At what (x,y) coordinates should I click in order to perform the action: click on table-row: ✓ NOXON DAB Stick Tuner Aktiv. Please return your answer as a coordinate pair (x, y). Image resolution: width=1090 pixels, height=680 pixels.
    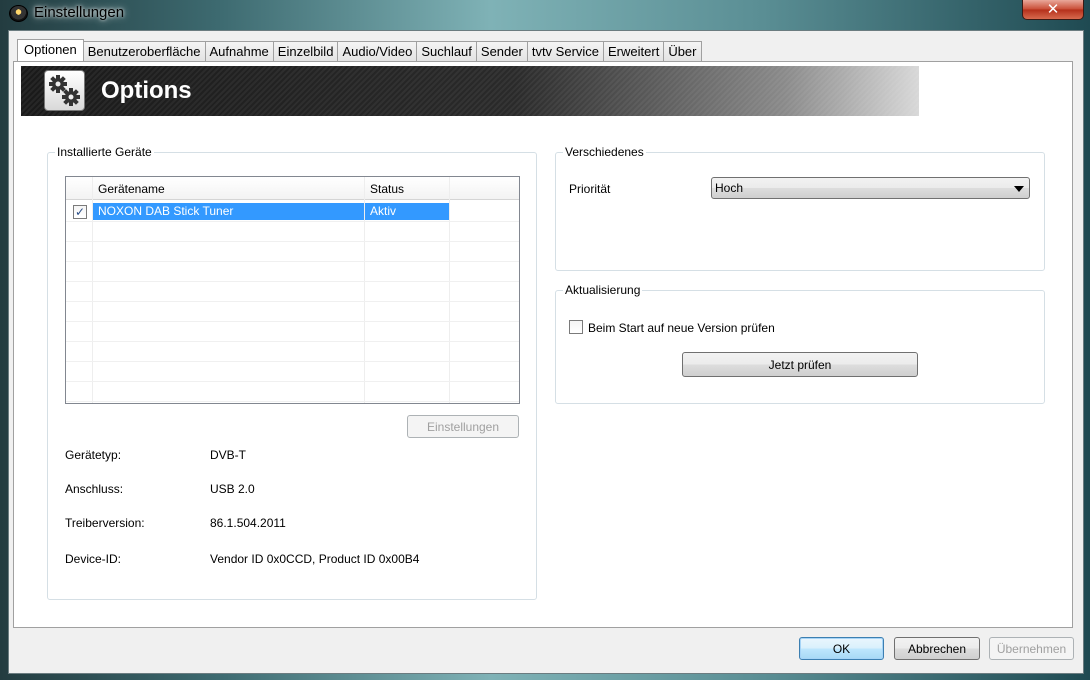
    Looking at the image, I should click on (292, 211).